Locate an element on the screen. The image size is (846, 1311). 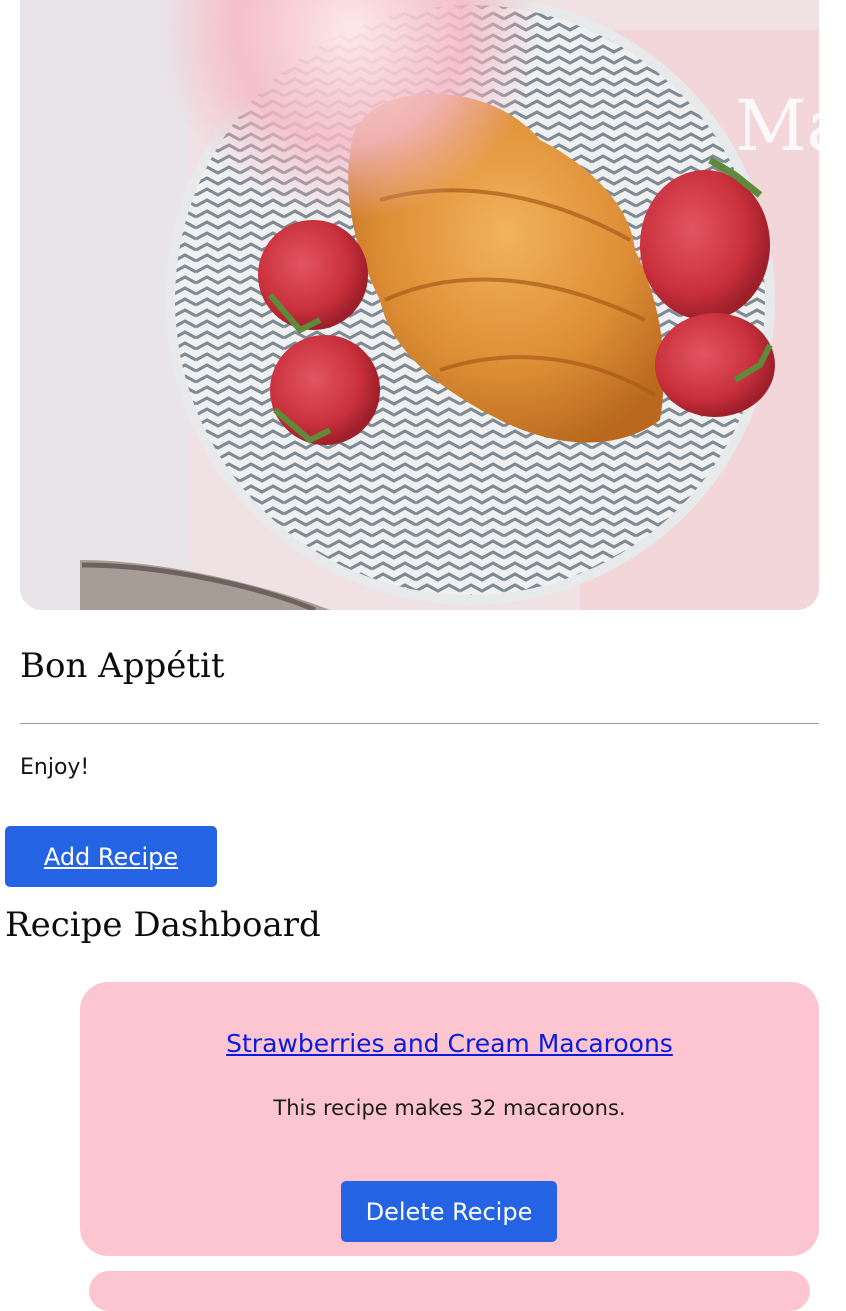
divider is located at coordinates (419, 723).